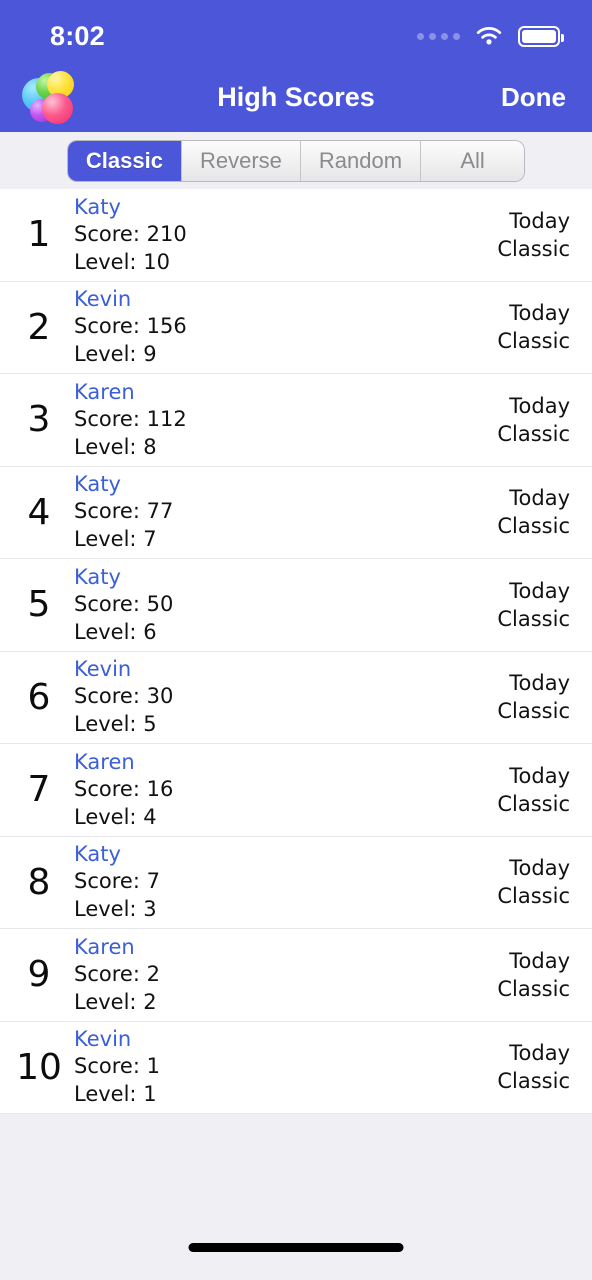  Describe the element at coordinates (166, 233) in the screenshot. I see `score-value: 210` at that location.